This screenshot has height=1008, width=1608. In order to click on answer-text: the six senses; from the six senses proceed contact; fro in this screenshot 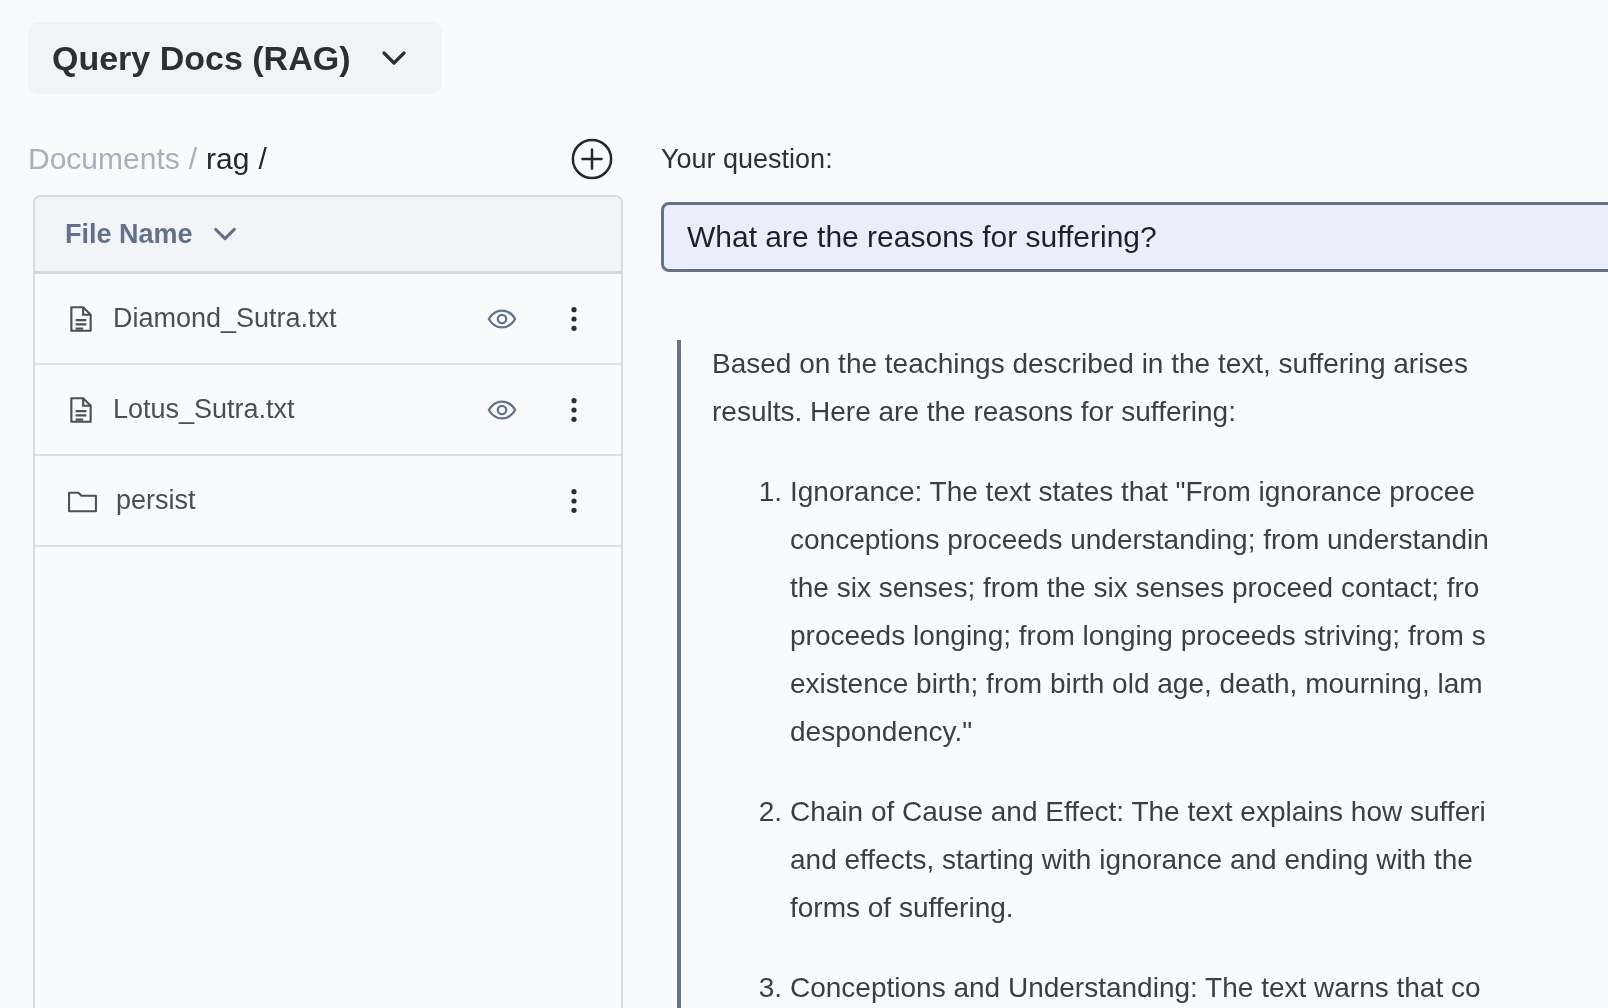, I will do `click(1135, 588)`.